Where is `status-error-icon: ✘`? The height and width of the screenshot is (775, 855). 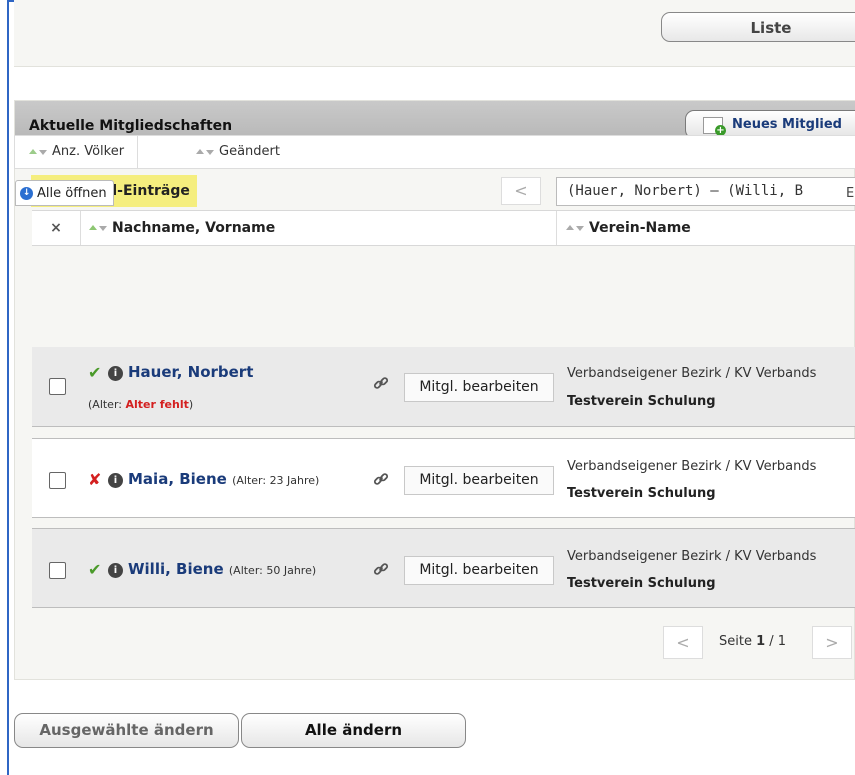
status-error-icon: ✘ is located at coordinates (95, 479).